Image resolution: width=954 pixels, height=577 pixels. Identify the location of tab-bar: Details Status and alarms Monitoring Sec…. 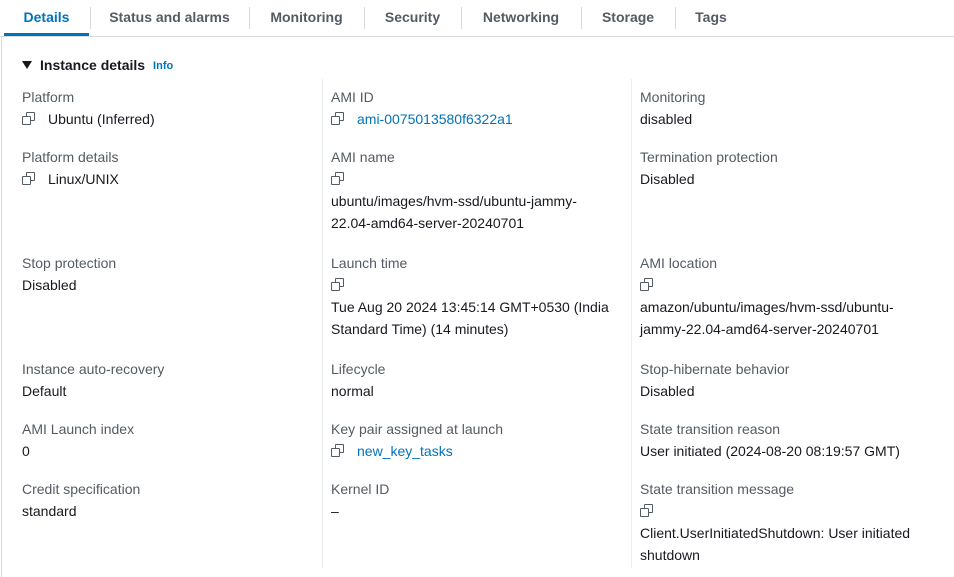
(477, 18).